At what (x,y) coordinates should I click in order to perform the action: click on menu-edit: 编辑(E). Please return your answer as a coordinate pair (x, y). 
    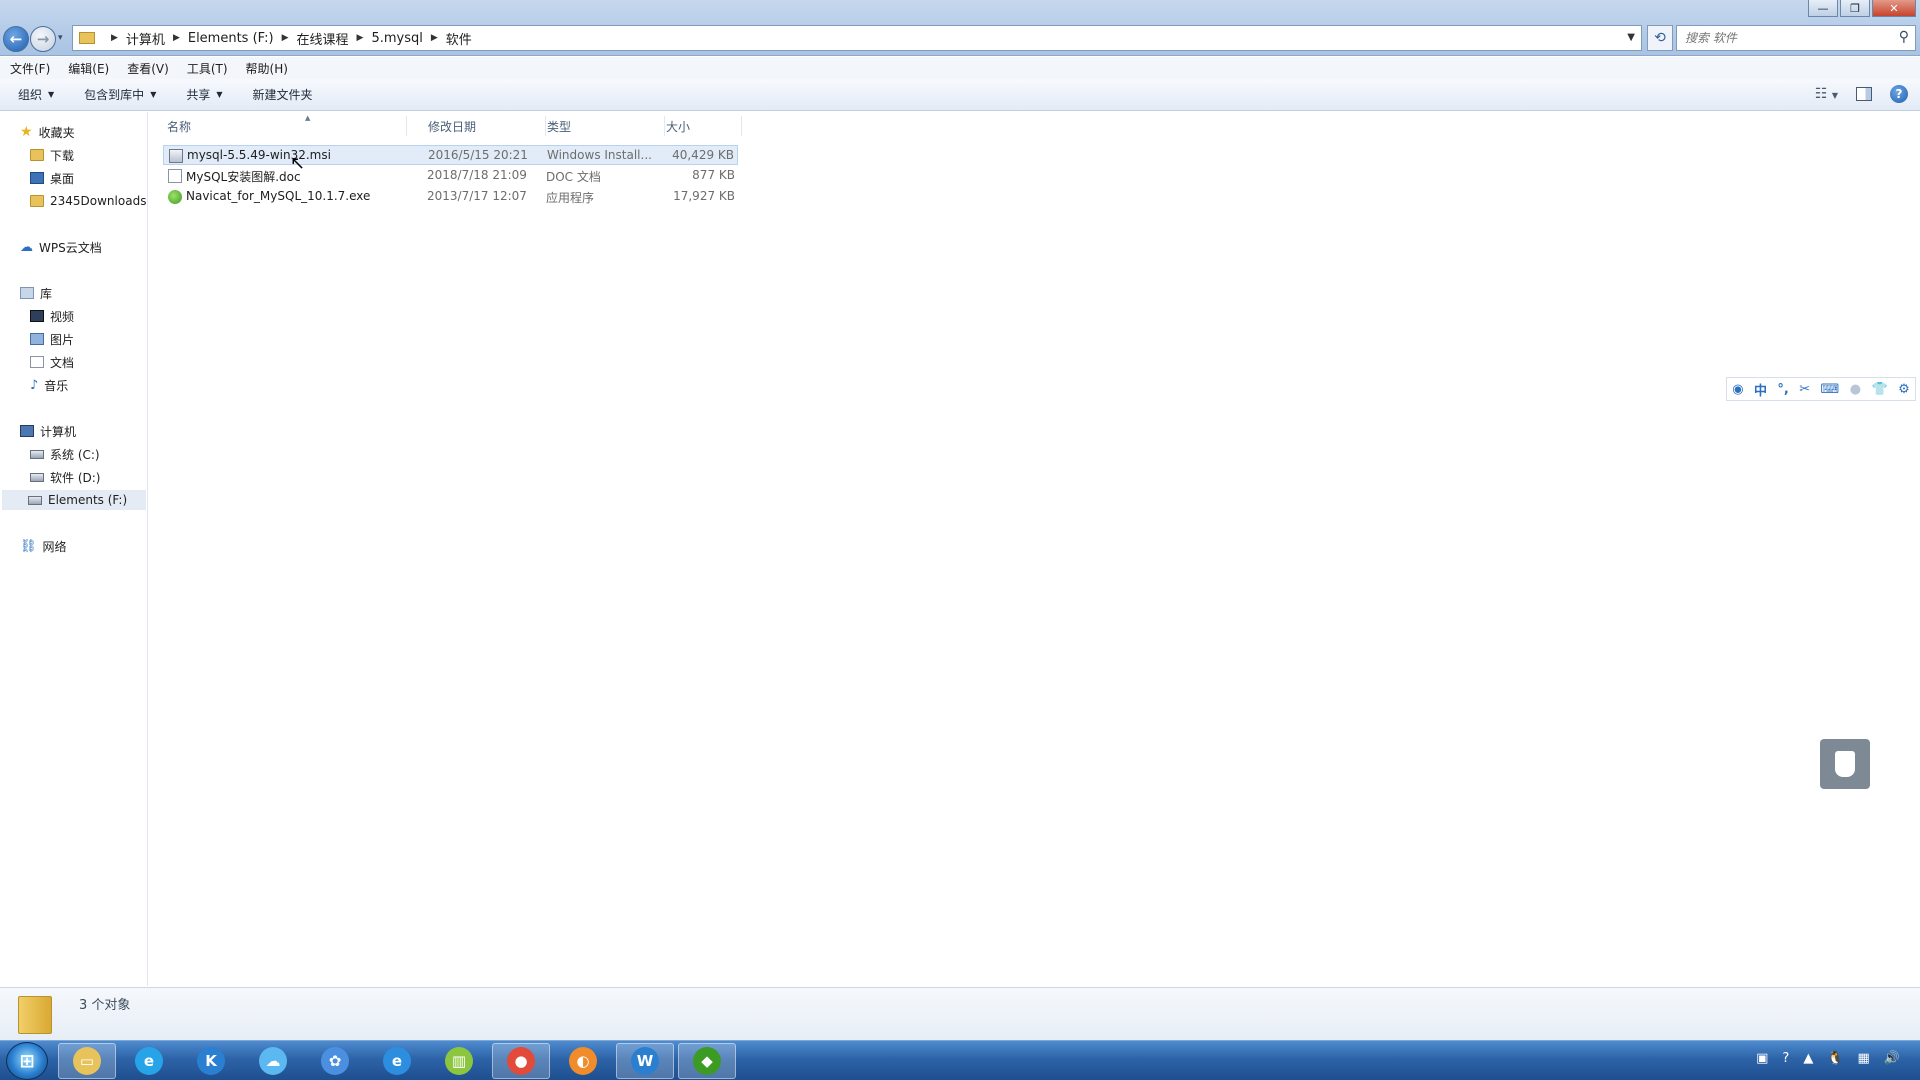
    Looking at the image, I should click on (88, 68).